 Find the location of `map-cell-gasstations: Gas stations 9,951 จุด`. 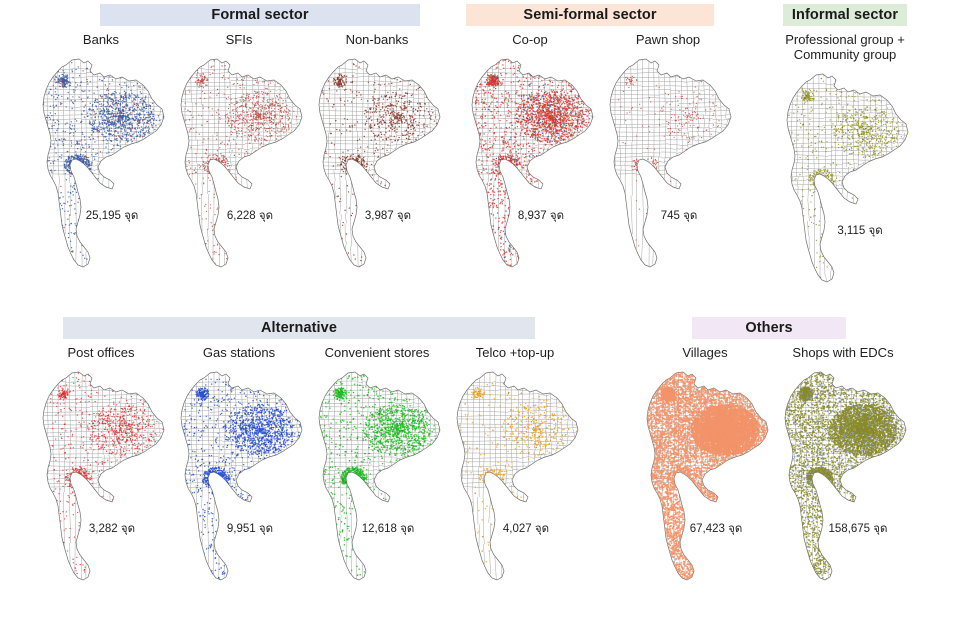

map-cell-gasstations: Gas stations 9,951 จุด is located at coordinates (239, 467).